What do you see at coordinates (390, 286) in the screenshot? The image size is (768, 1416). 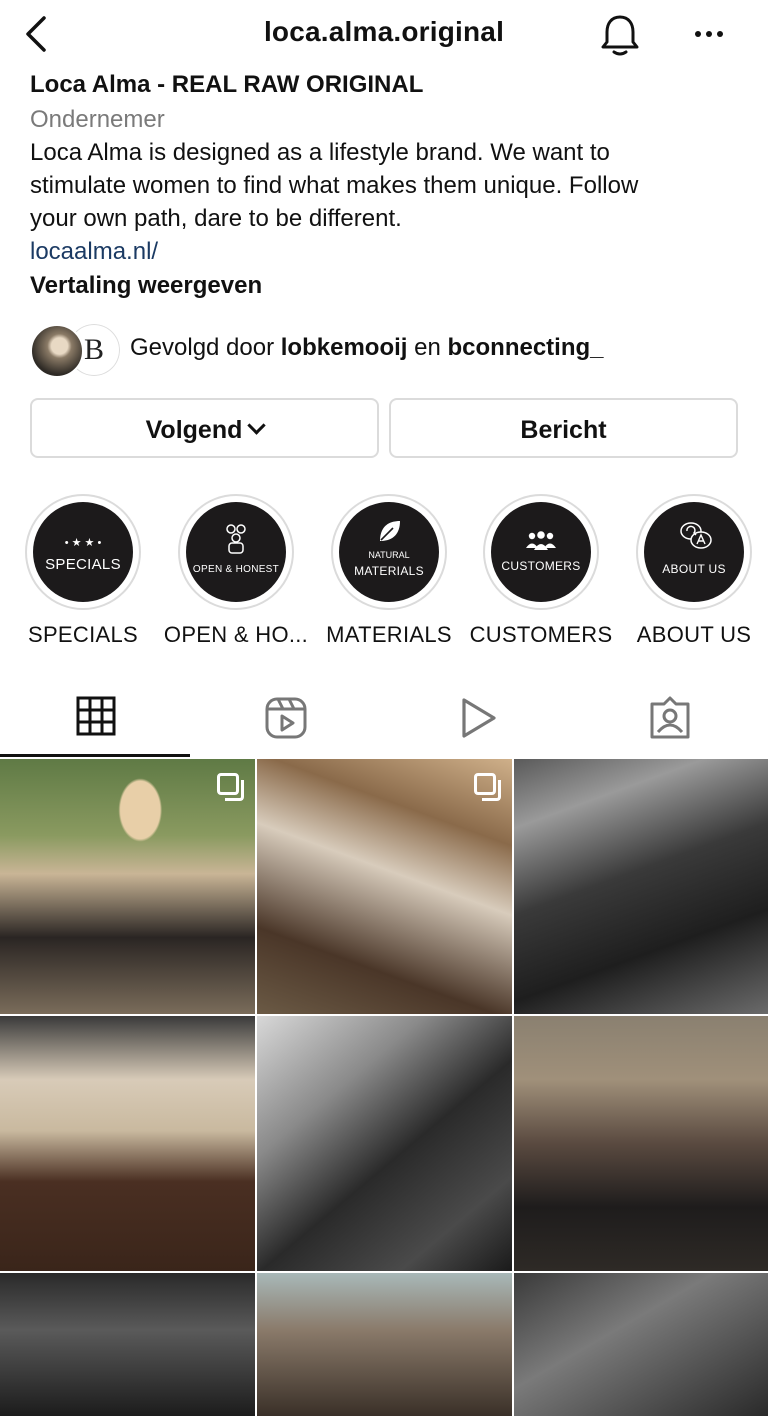 I see `translate-link: Vertaling weergeven` at bounding box center [390, 286].